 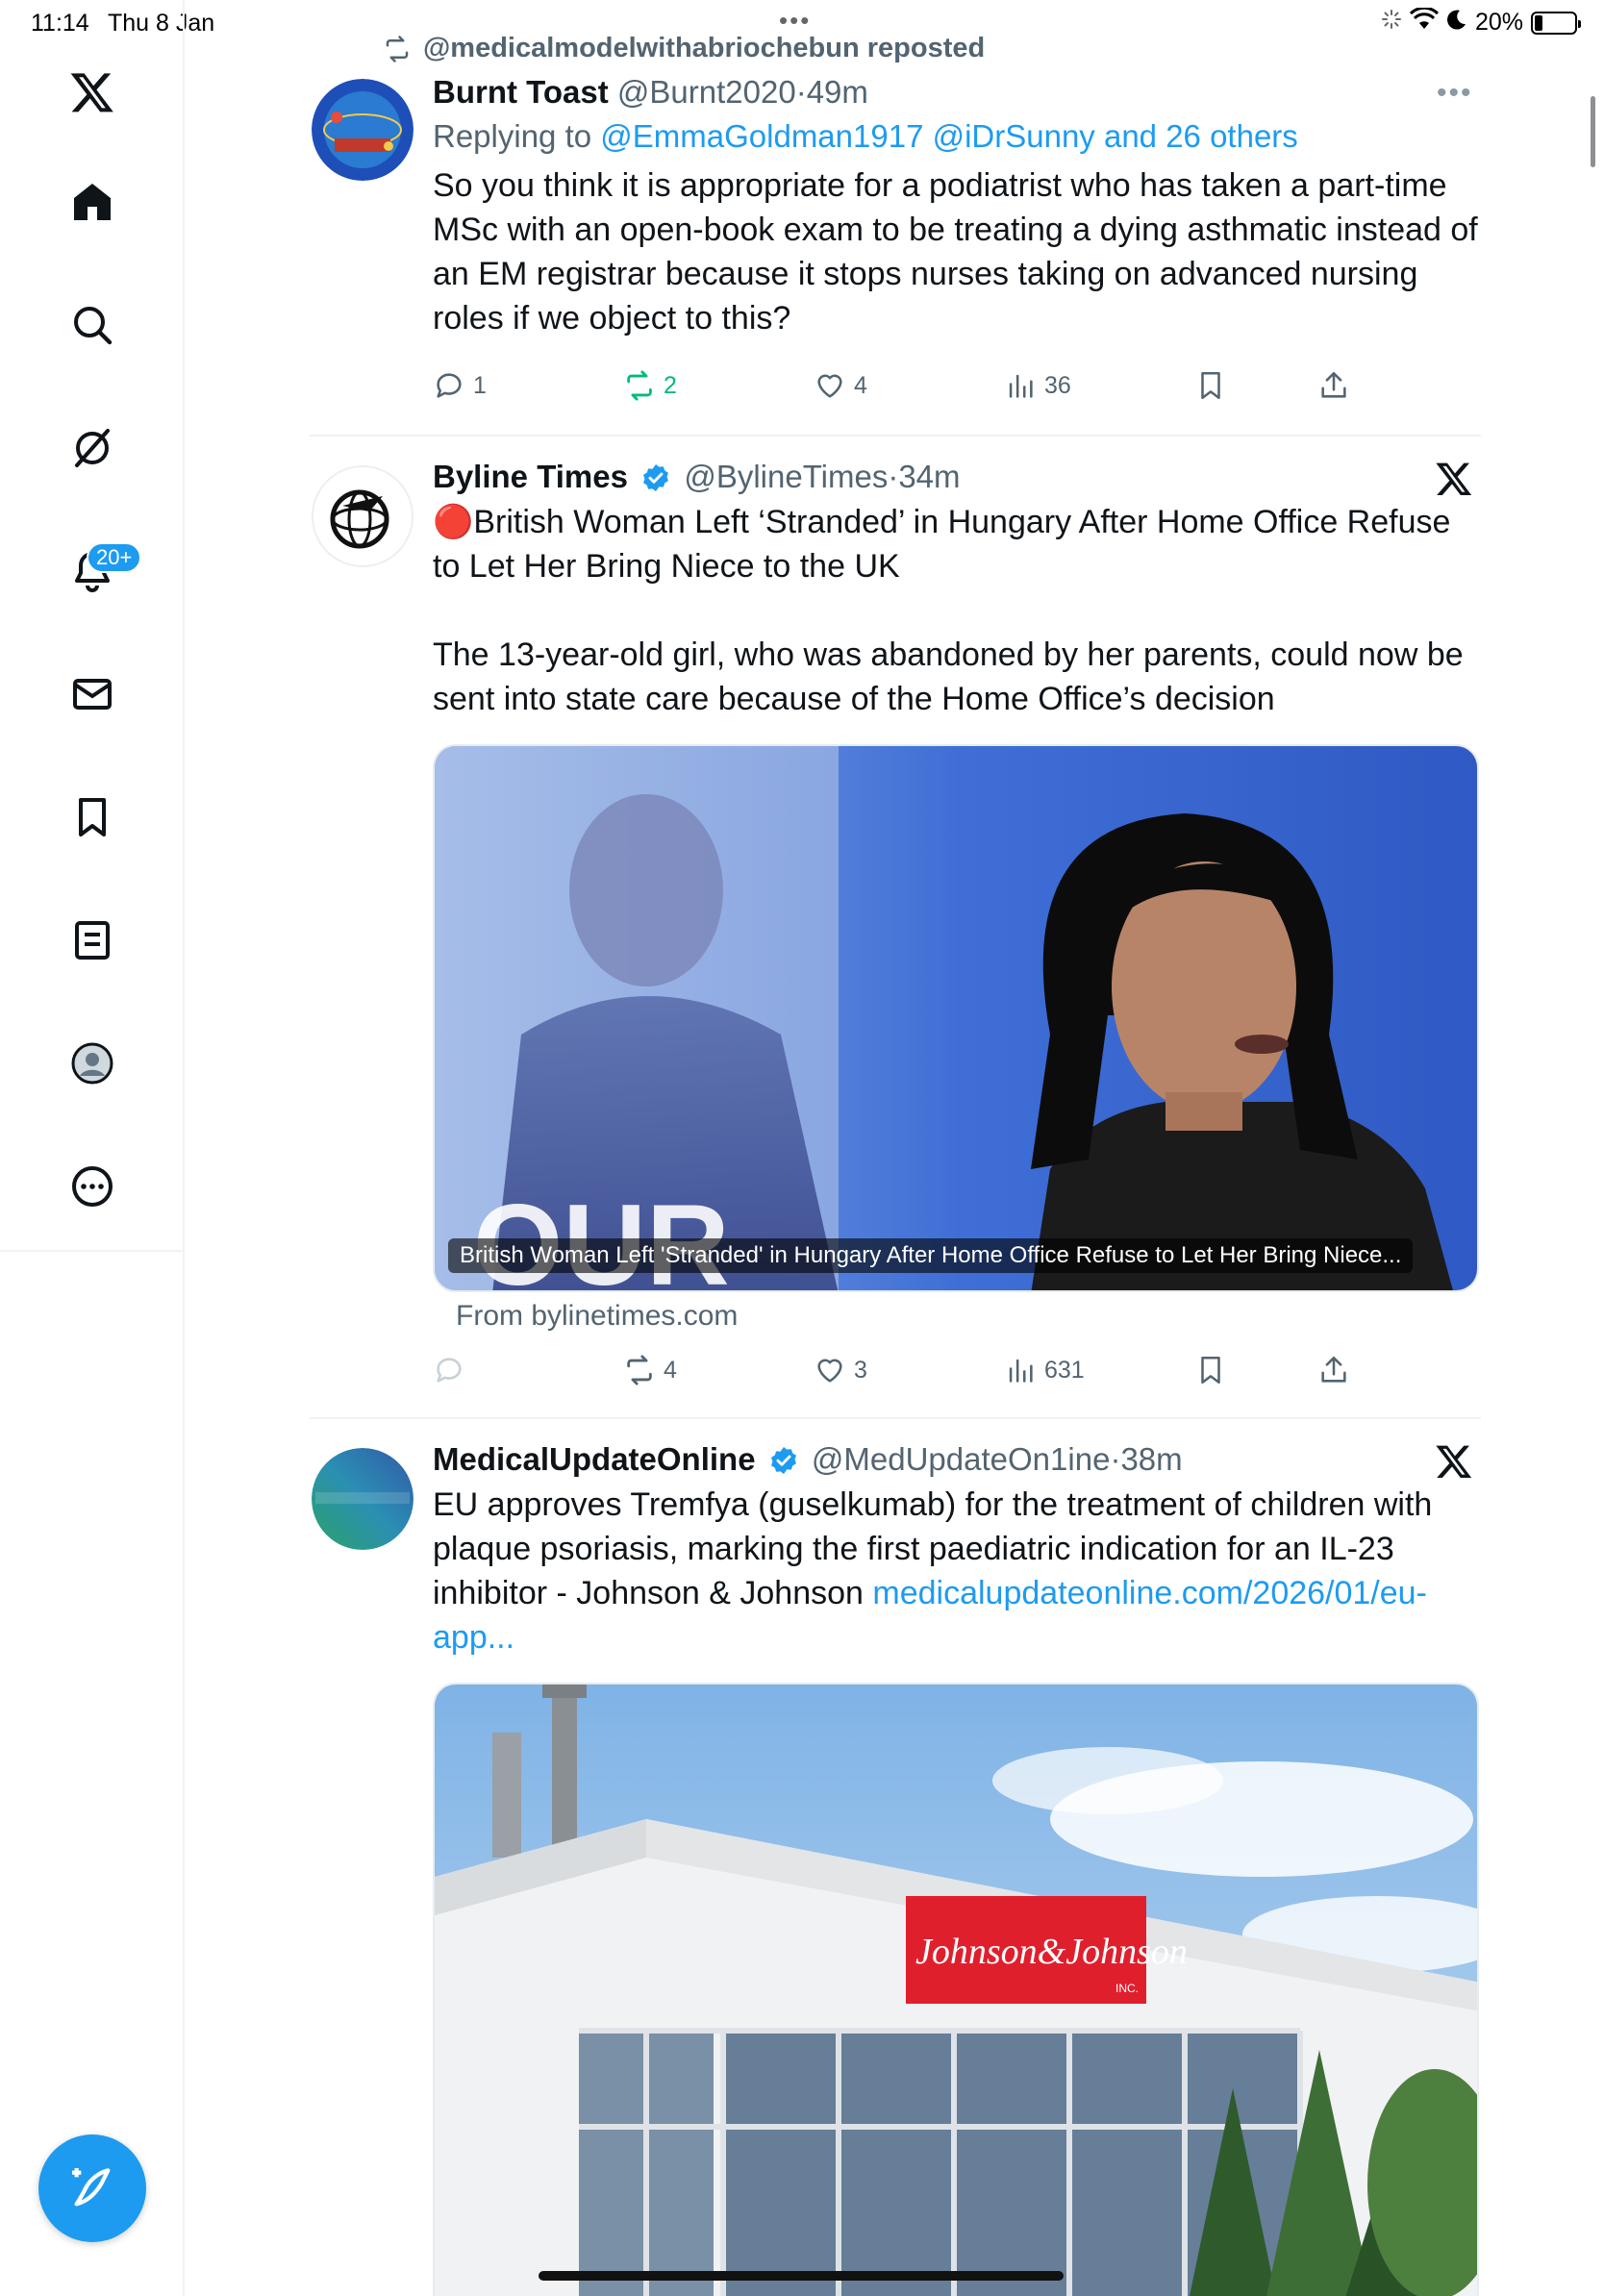 What do you see at coordinates (837, 92) in the screenshot?
I see `post-time: 49m` at bounding box center [837, 92].